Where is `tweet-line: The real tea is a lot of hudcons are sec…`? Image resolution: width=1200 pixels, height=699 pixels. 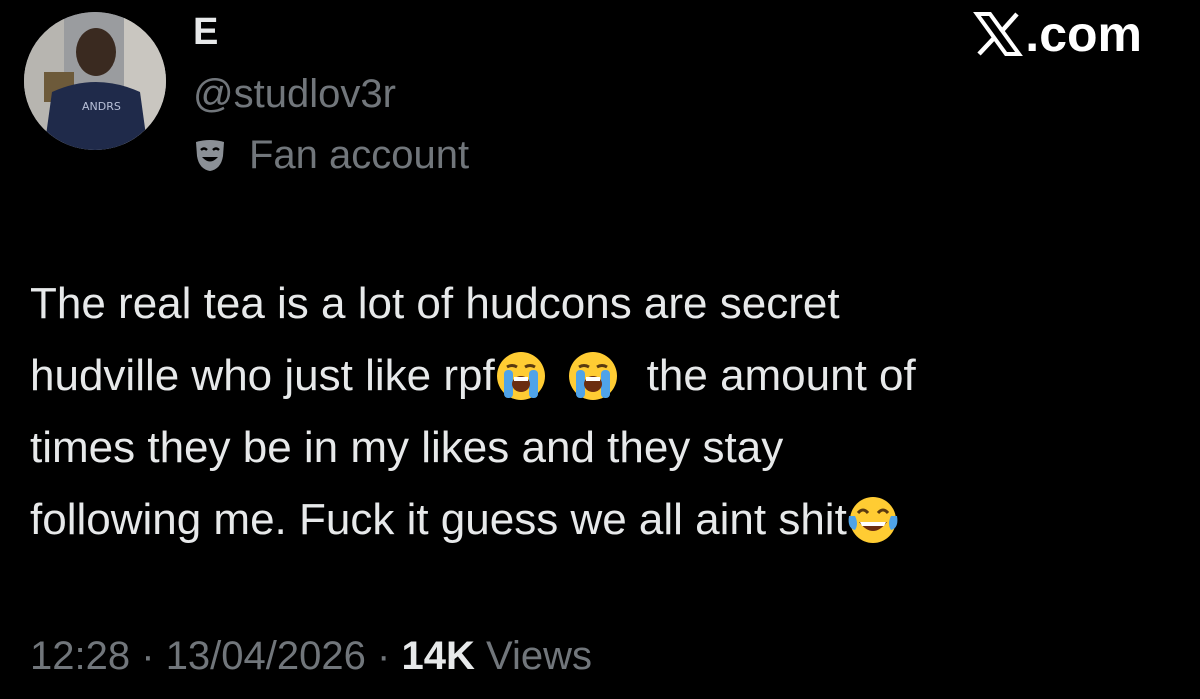
tweet-line: The real tea is a lot of hudcons are sec… is located at coordinates (590, 304).